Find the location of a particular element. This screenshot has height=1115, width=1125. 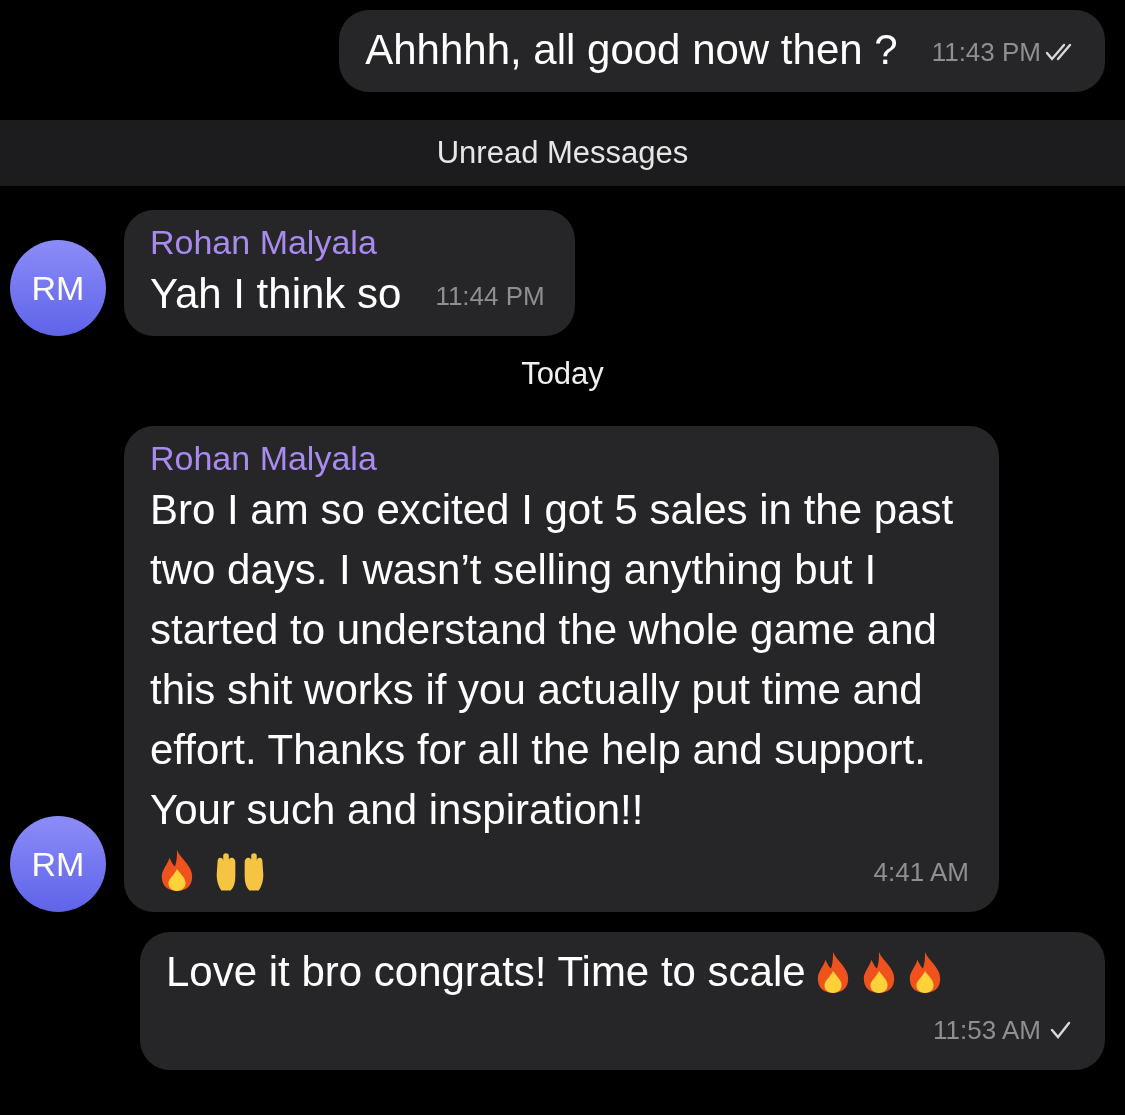

message-time: 11:44 PM is located at coordinates (490, 296).